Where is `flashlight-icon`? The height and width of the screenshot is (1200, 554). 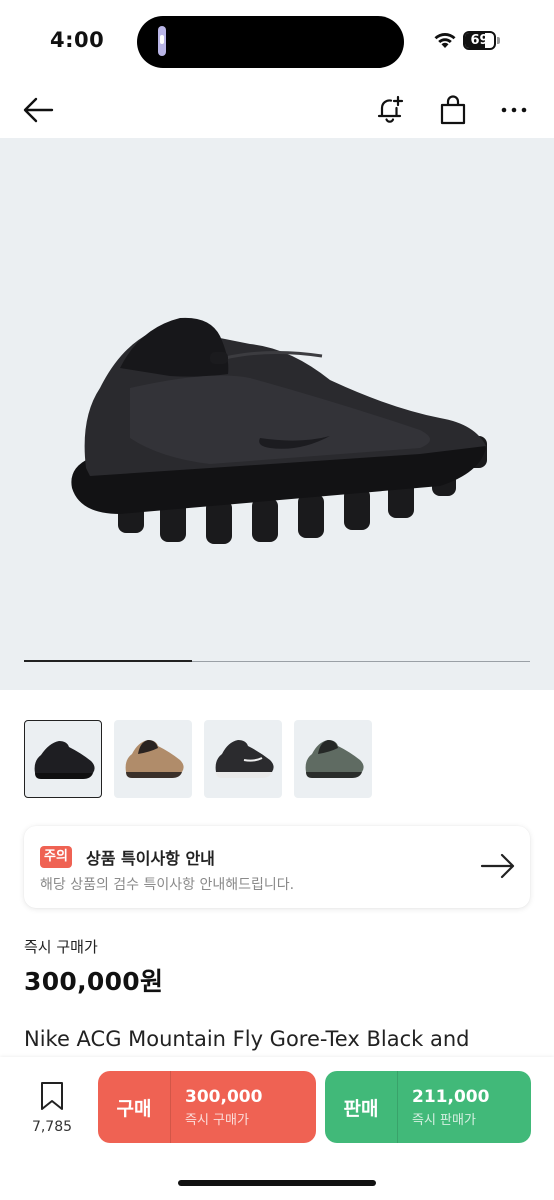
flashlight-icon is located at coordinates (162, 41).